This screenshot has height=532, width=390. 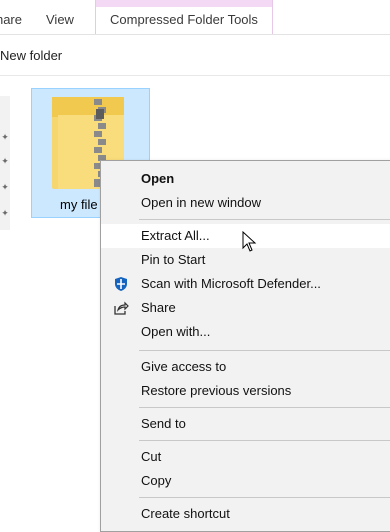 What do you see at coordinates (11, 17) in the screenshot?
I see `tab-share: Share` at bounding box center [11, 17].